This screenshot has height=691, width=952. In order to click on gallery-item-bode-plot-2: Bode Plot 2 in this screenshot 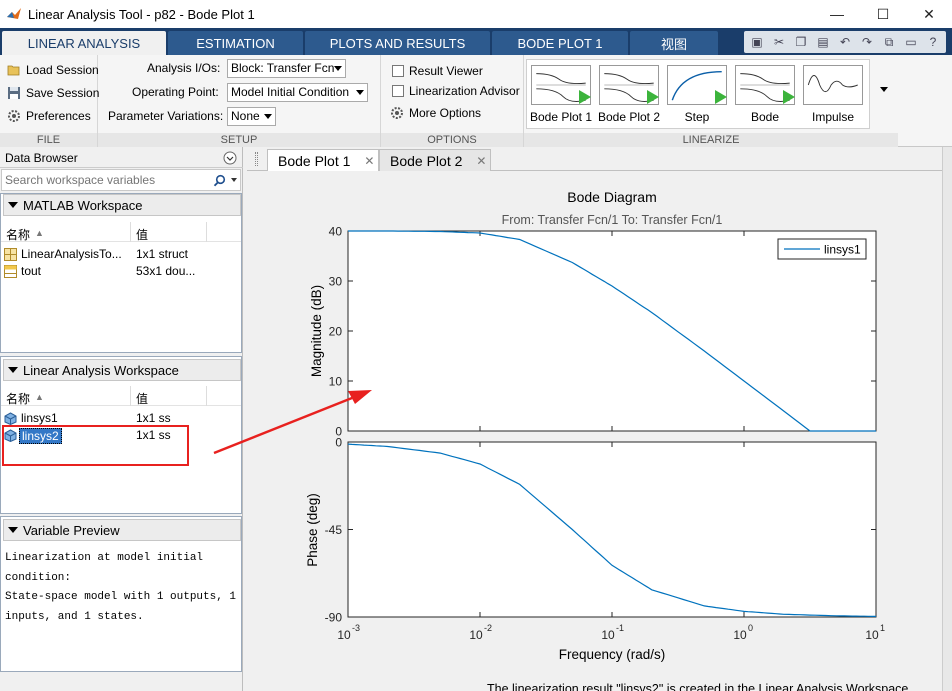, I will do `click(629, 95)`.